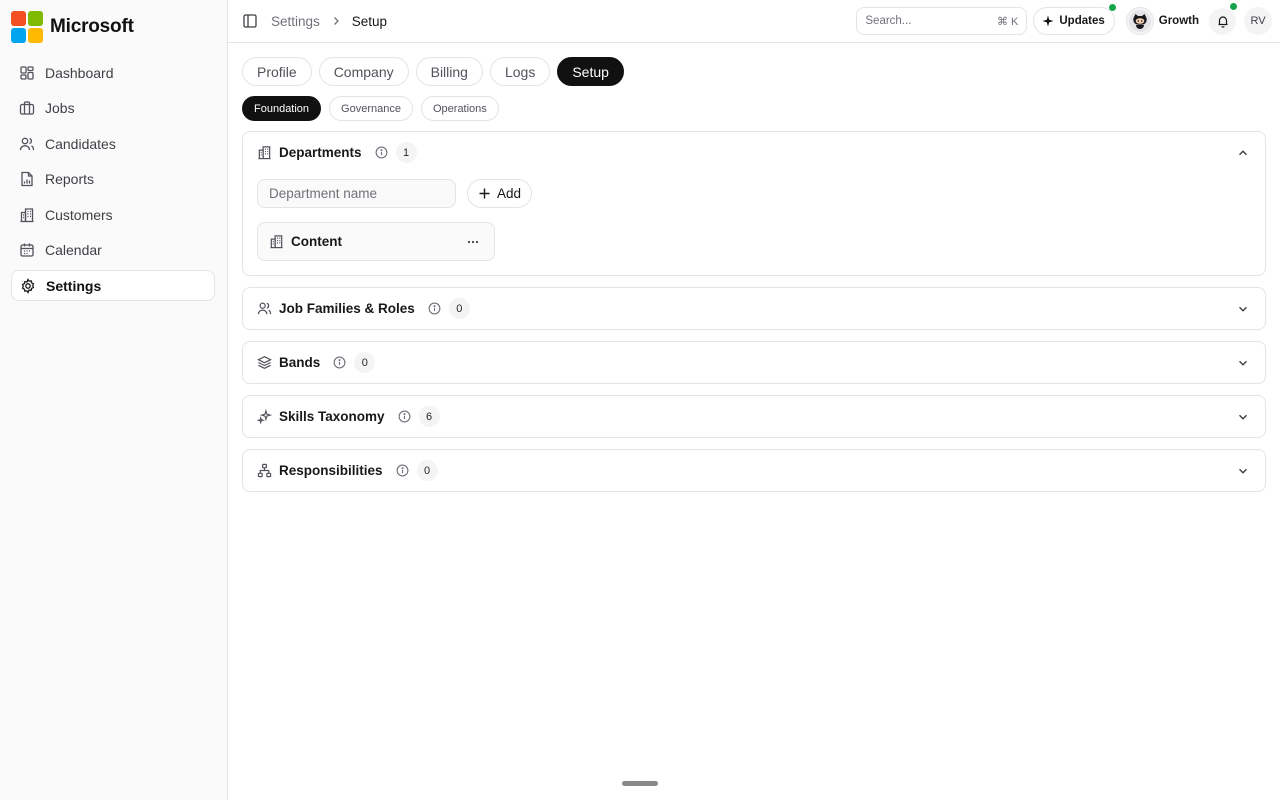 The image size is (1280, 800). Describe the element at coordinates (316, 241) in the screenshot. I see `department-name: Content` at that location.